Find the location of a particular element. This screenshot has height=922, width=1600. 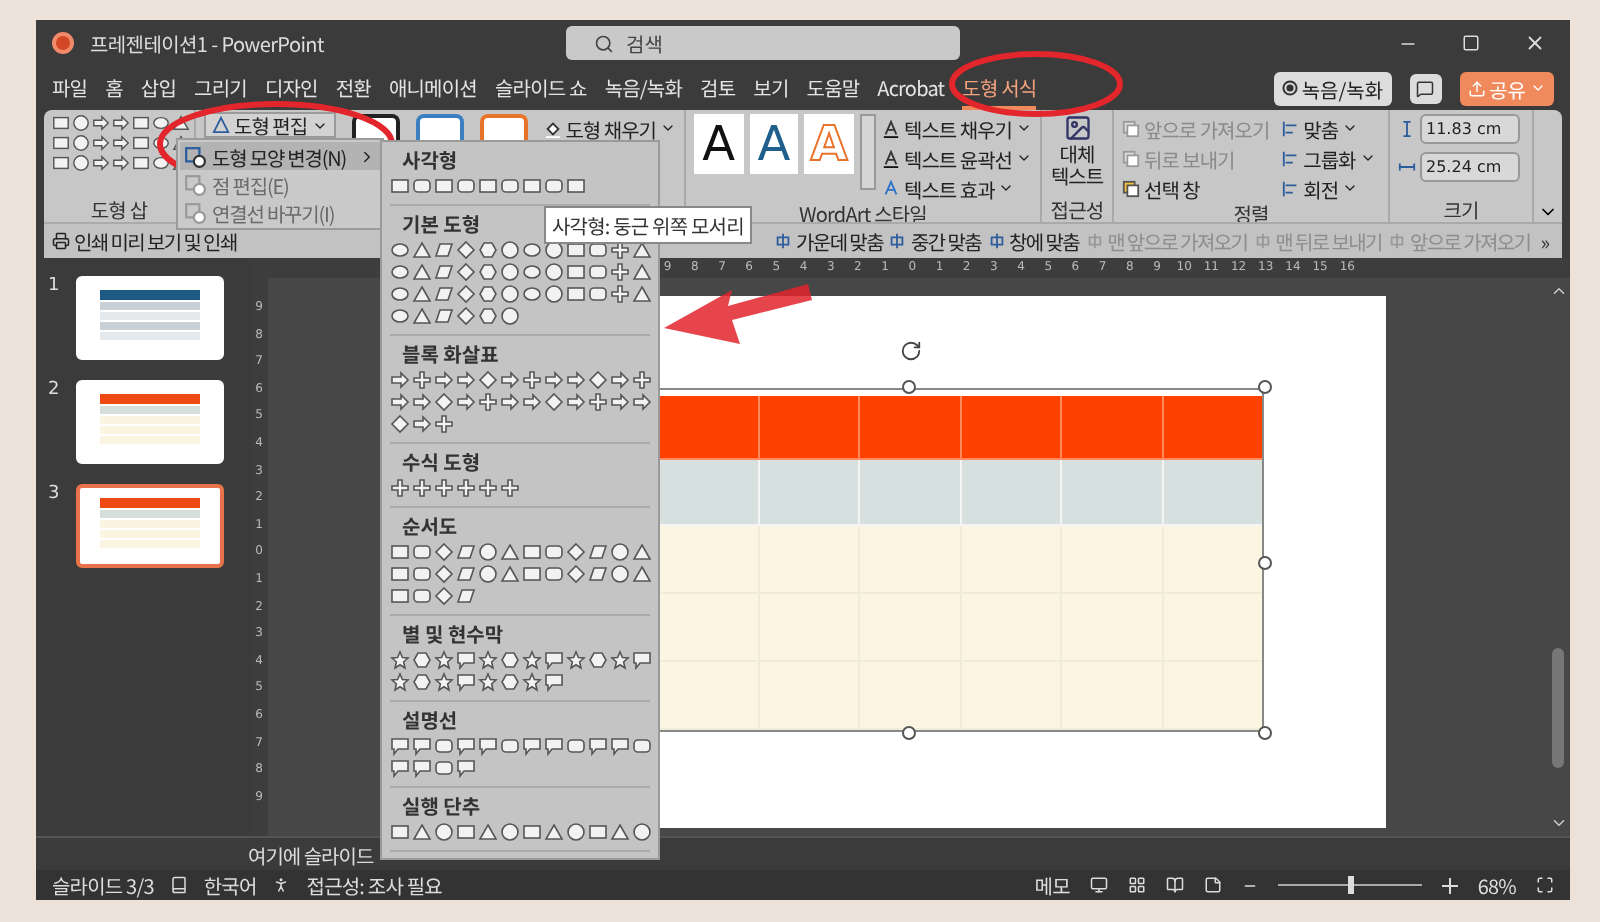

menu-tab: 슬라이드 쇼 is located at coordinates (540, 88).